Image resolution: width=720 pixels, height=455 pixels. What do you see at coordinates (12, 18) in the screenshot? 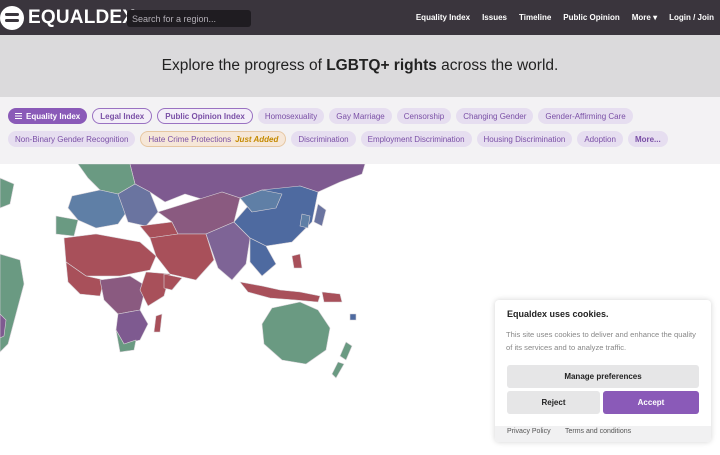
I see `equaldex-logo-icon` at bounding box center [12, 18].